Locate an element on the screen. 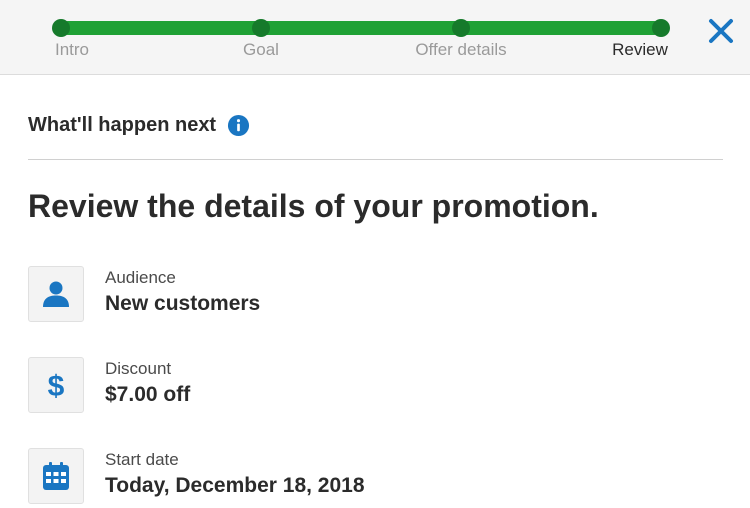  what-happens-next-title: What'll happen next is located at coordinates (122, 125).